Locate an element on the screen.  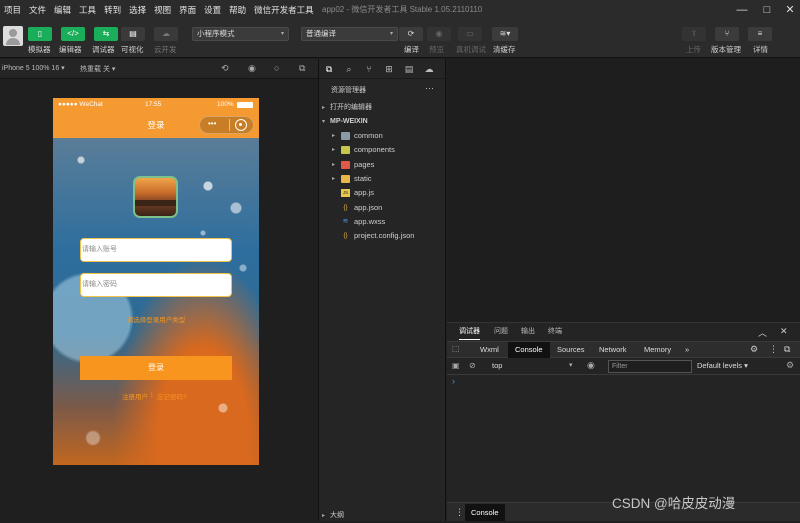
close-panel-icon: ✕ is located at coordinates (784, 331).